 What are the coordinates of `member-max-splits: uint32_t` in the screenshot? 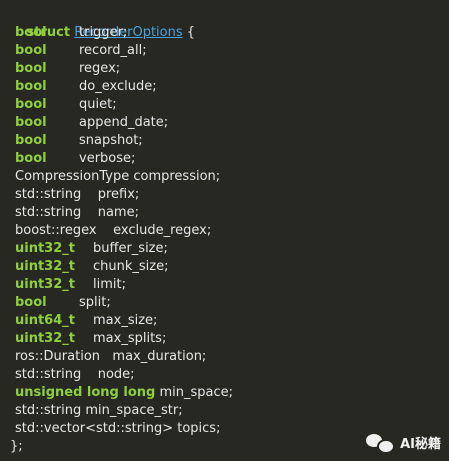 It's located at (45, 339).